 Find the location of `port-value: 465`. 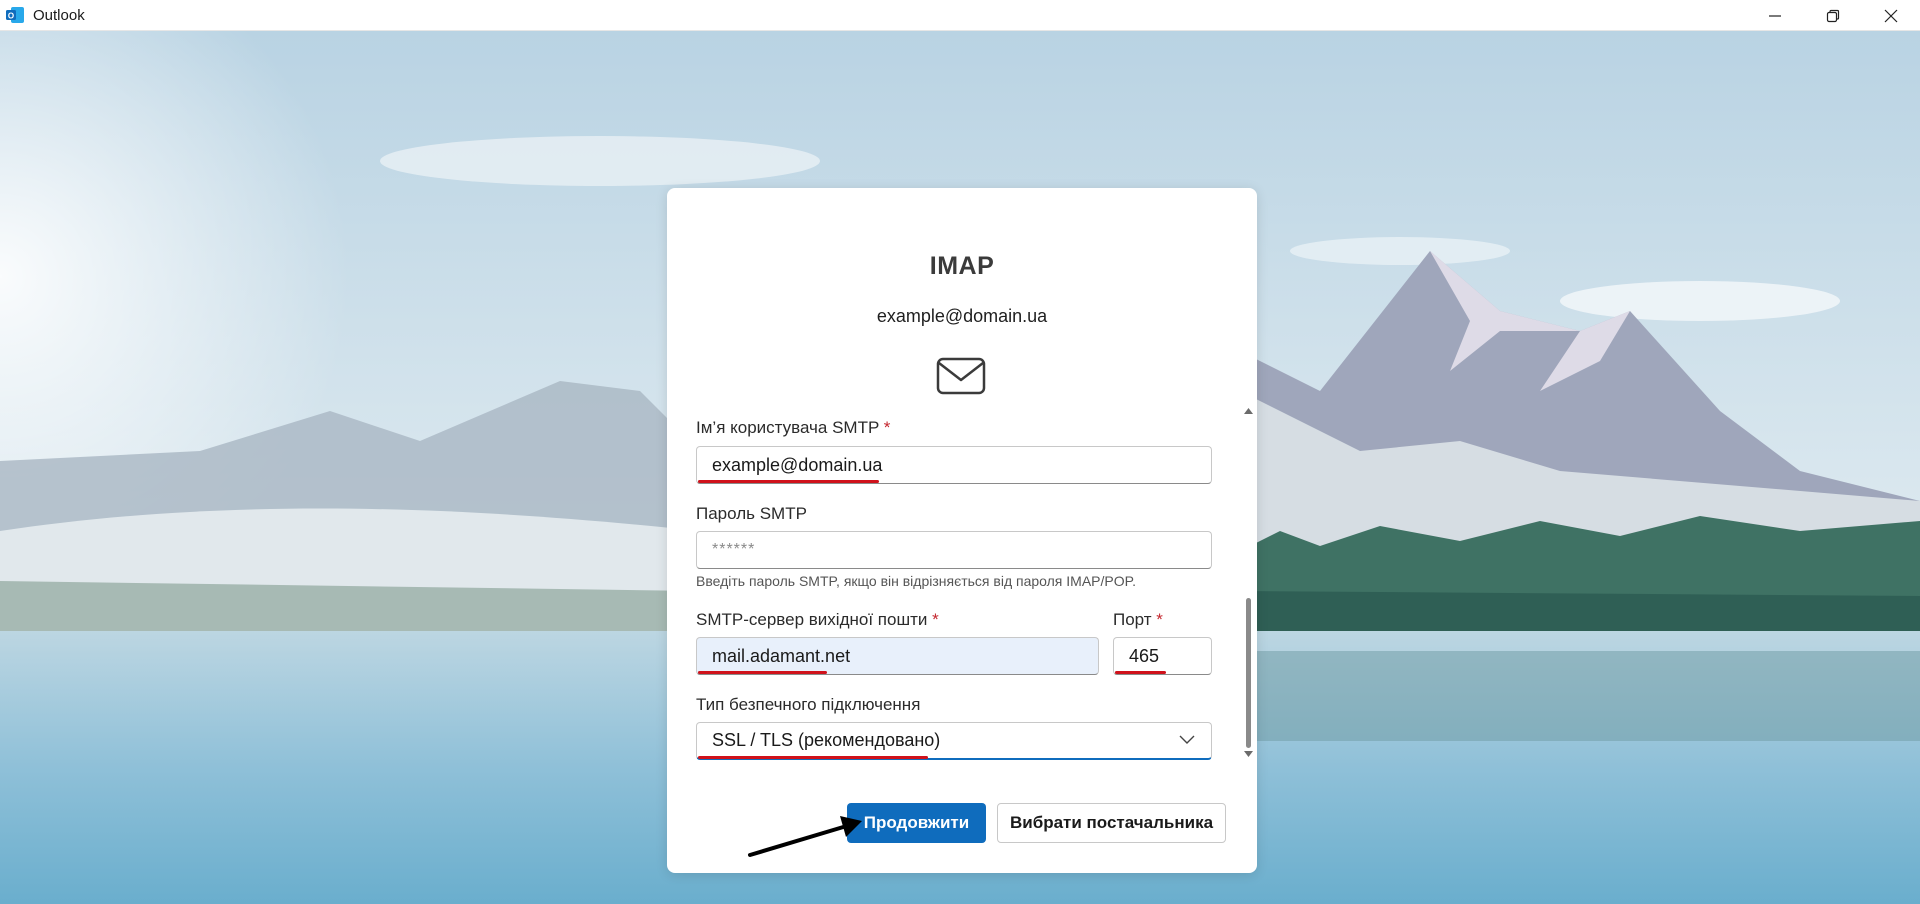

port-value: 465 is located at coordinates (1144, 655).